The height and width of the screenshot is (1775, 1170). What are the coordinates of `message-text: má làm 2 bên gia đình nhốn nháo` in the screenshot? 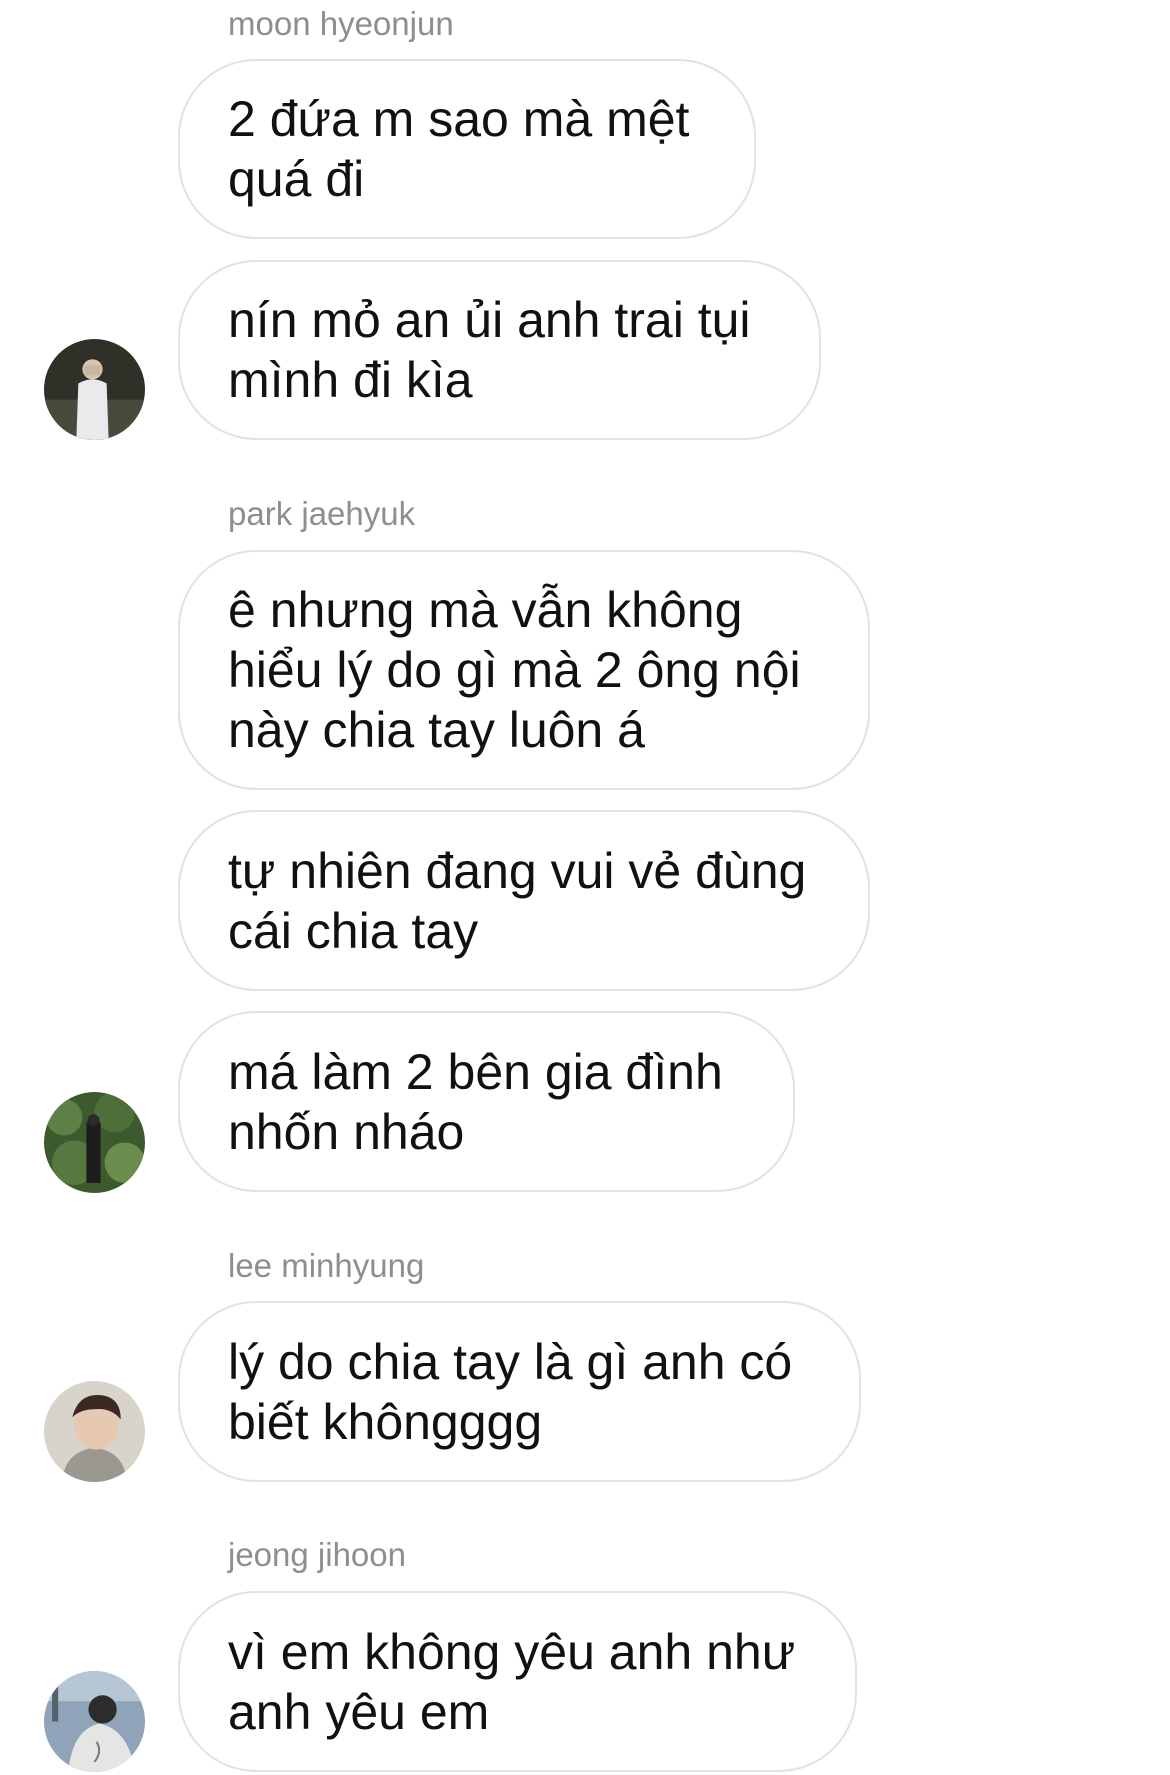 It's located at (475, 1101).